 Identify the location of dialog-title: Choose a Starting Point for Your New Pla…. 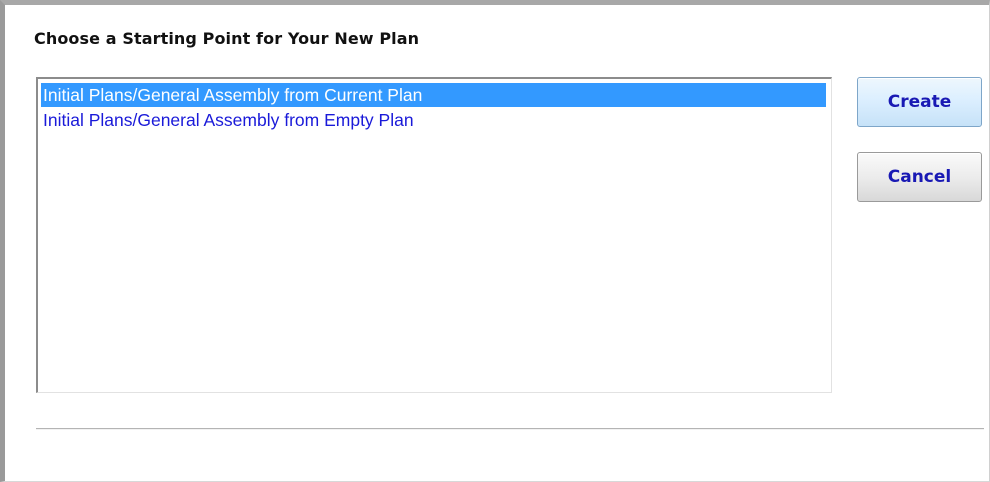
(227, 38).